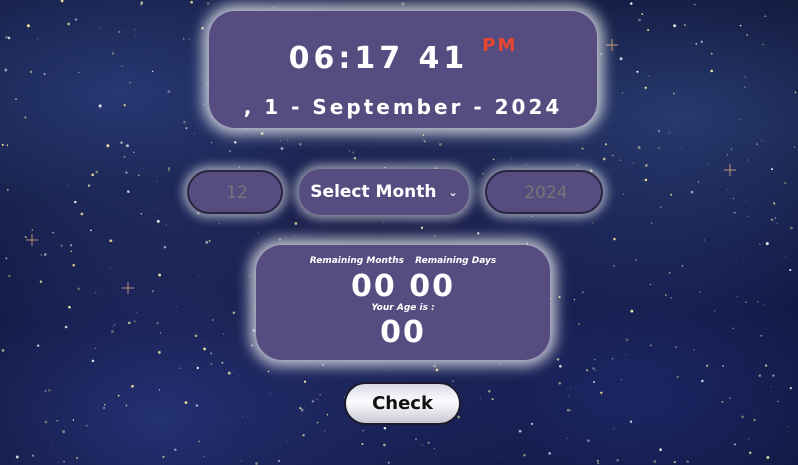  Describe the element at coordinates (500, 45) in the screenshot. I see `clock-ampm: PM` at that location.